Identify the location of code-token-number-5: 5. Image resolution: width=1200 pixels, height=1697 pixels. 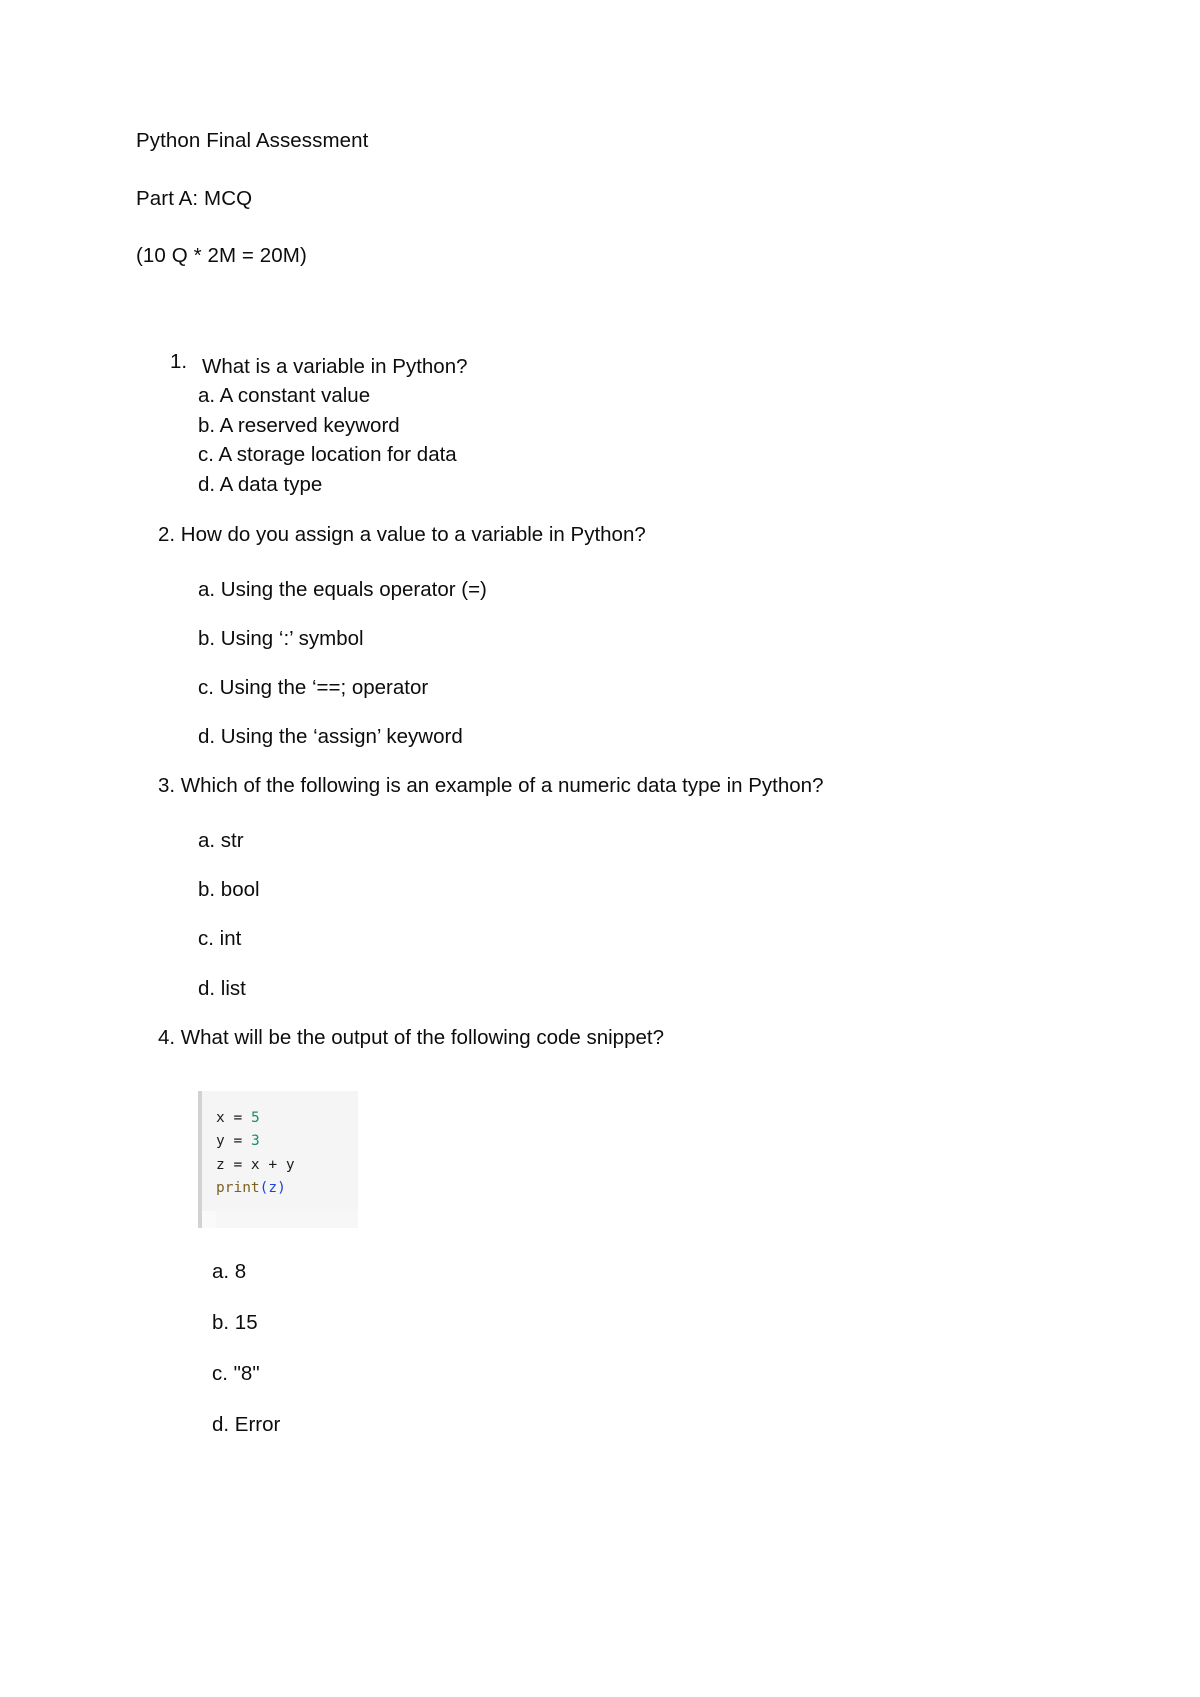
(255, 1117).